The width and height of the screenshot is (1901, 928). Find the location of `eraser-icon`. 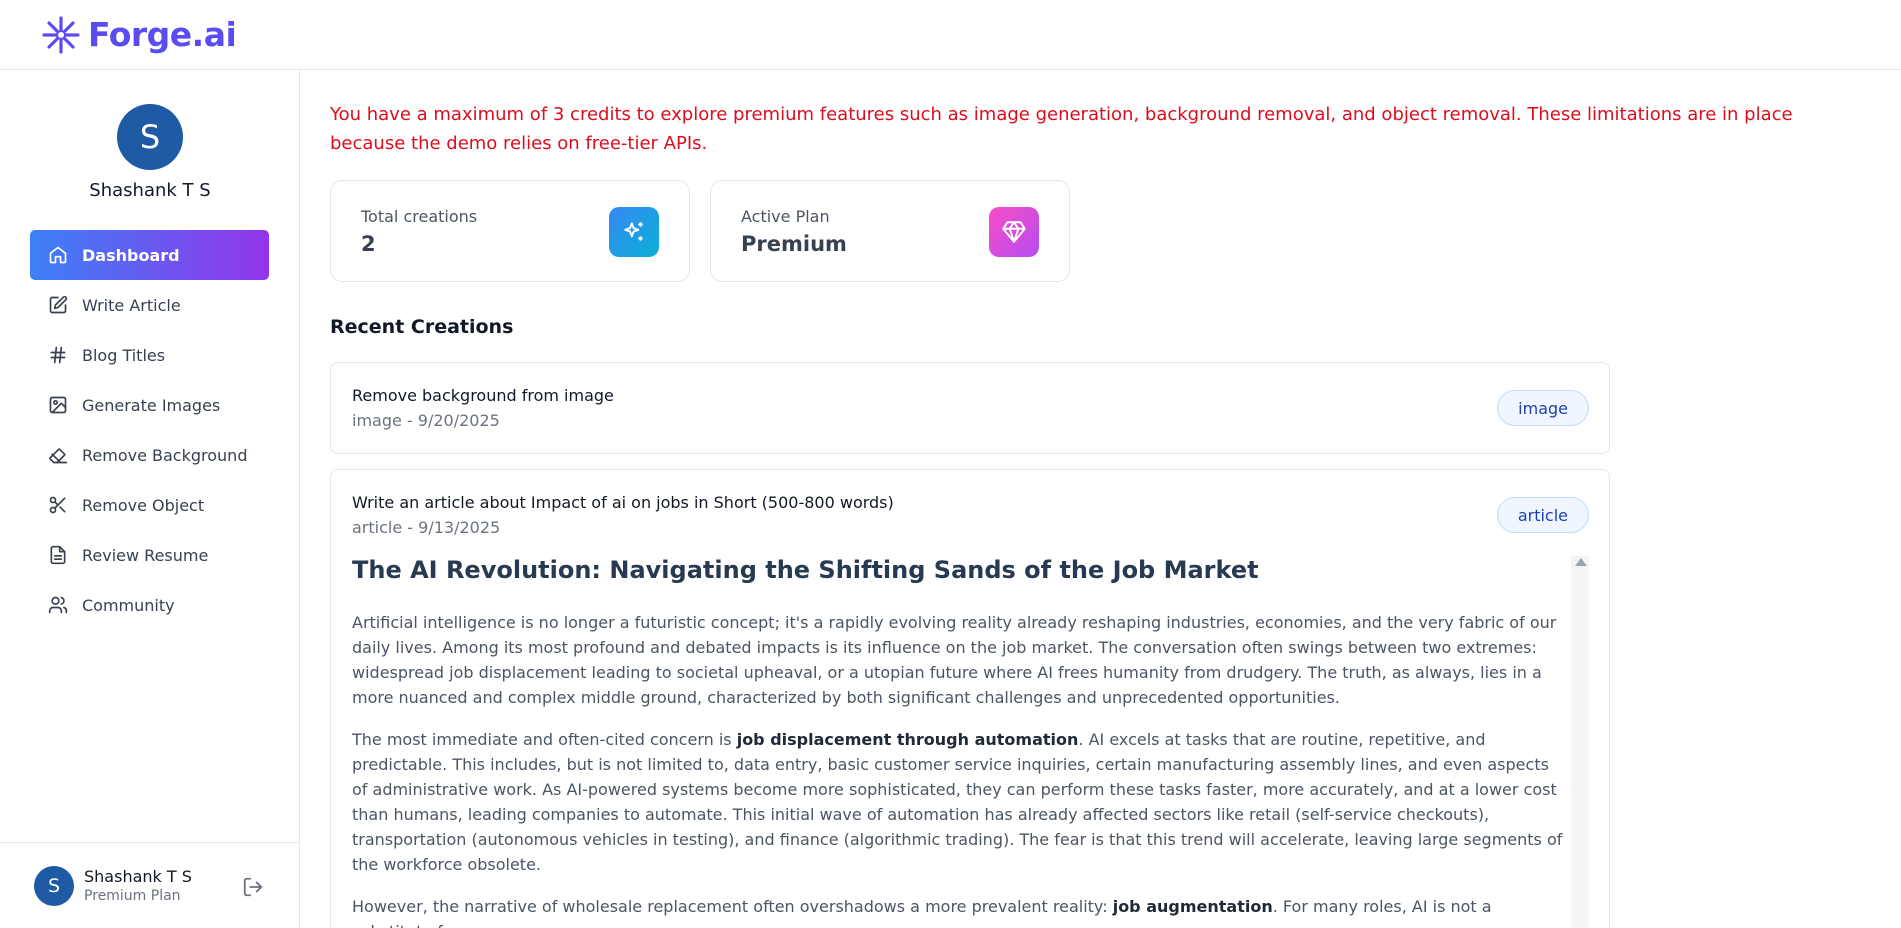

eraser-icon is located at coordinates (58, 456).